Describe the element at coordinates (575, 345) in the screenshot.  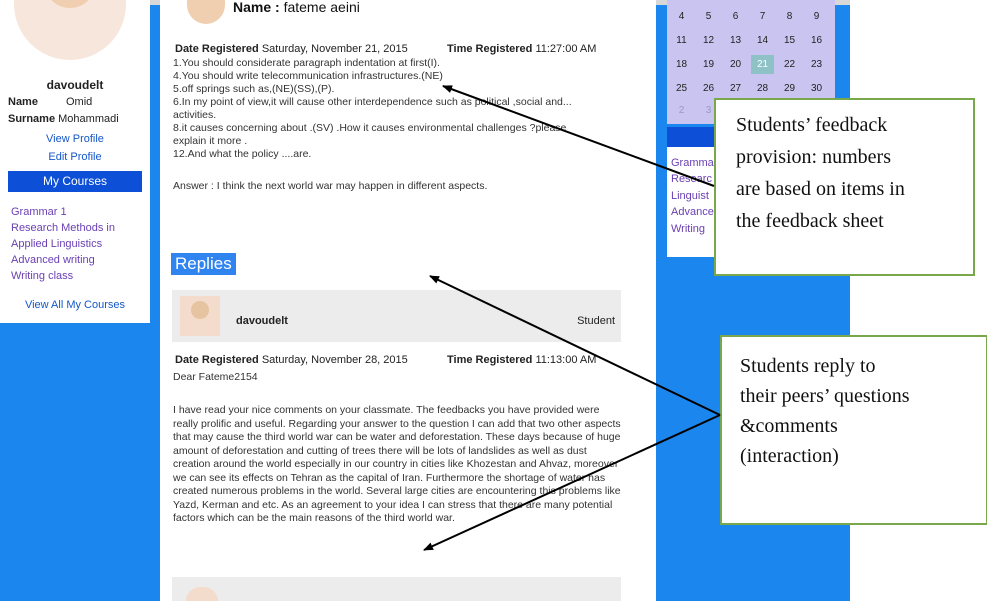
I see `replies-arrow-upper` at that location.